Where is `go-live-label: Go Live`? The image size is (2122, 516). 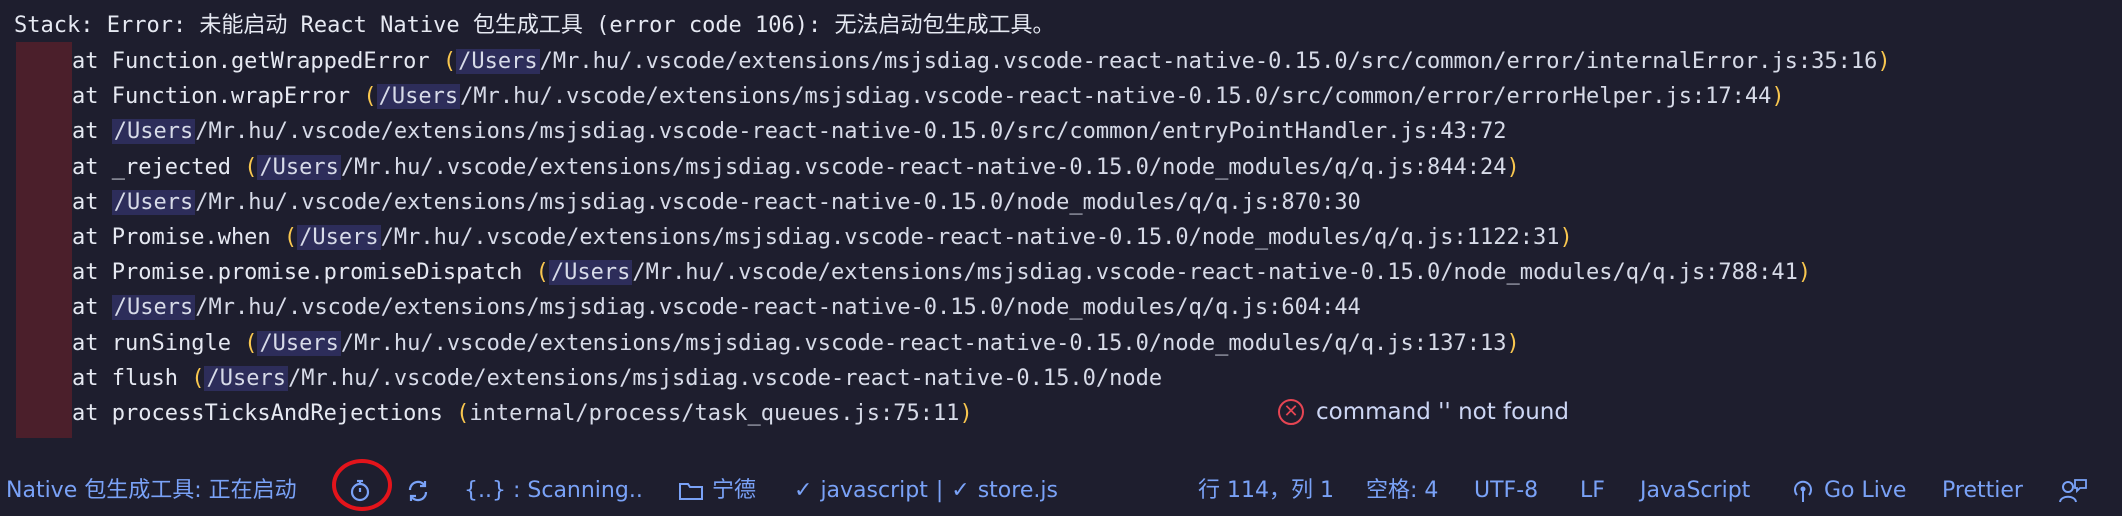
go-live-label: Go Live is located at coordinates (1865, 490).